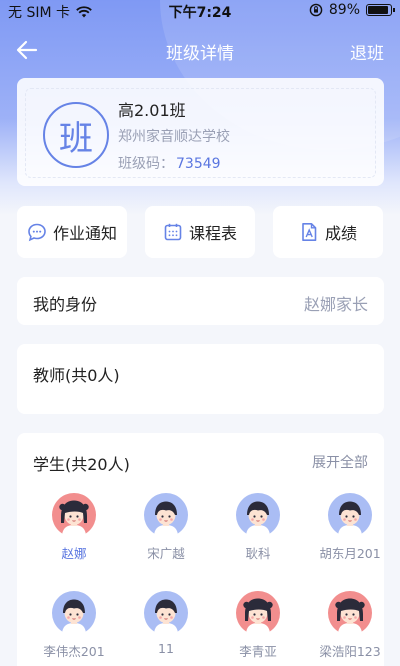 This screenshot has height=666, width=400. Describe the element at coordinates (200, 379) in the screenshot. I see `teachers-section: 教师(共0人)` at that location.